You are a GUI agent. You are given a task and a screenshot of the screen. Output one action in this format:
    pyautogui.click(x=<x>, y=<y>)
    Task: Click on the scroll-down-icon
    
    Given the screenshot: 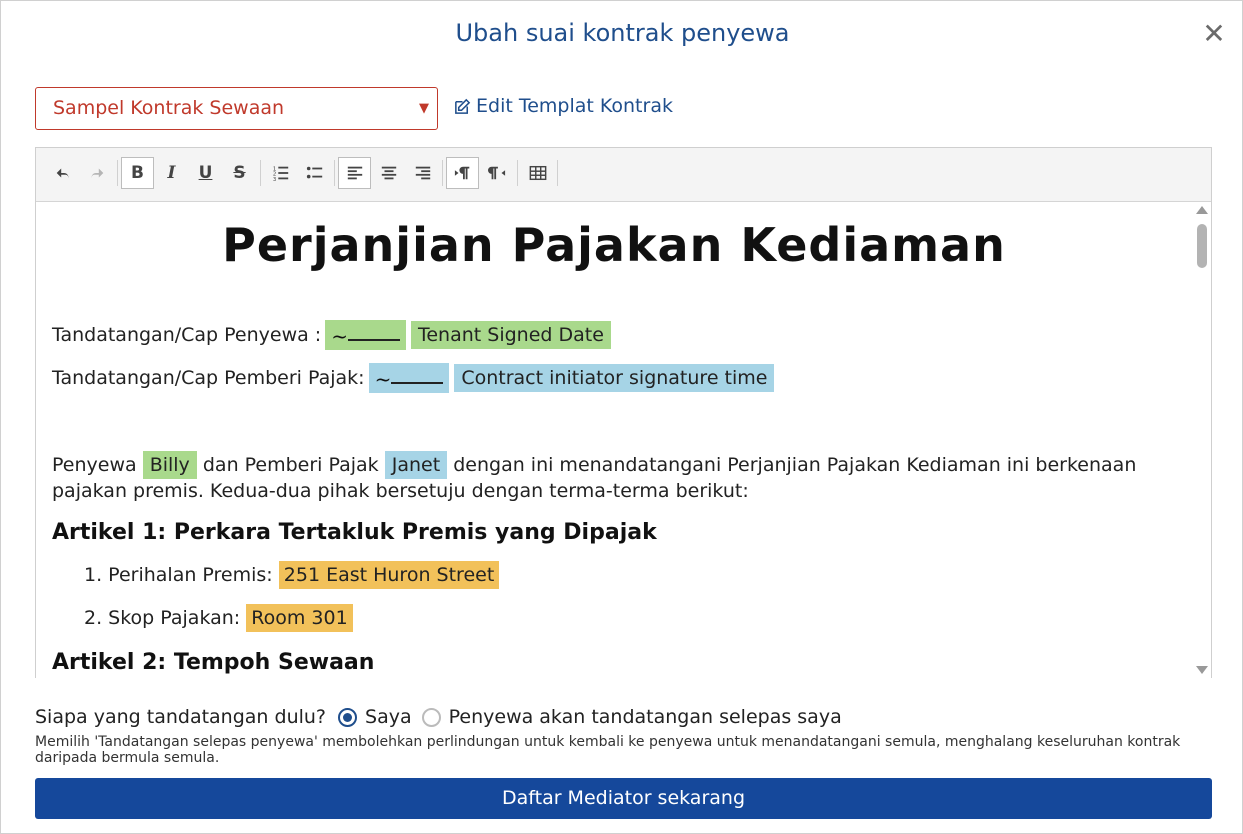 What is the action you would take?
    pyautogui.click(x=1202, y=670)
    